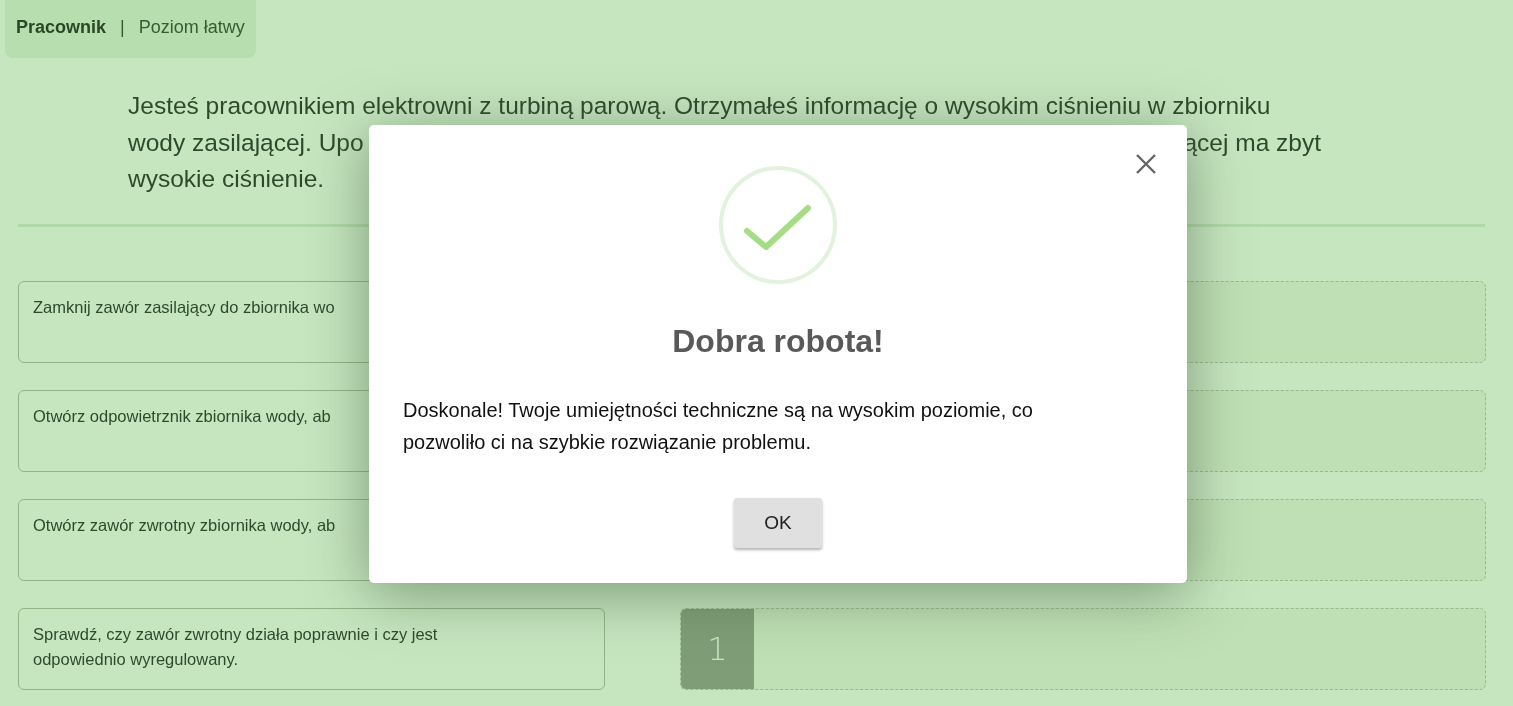 The height and width of the screenshot is (706, 1513). I want to click on step-text: Otwórz odpowietrznik zbiornika wody, ab, so click(182, 416).